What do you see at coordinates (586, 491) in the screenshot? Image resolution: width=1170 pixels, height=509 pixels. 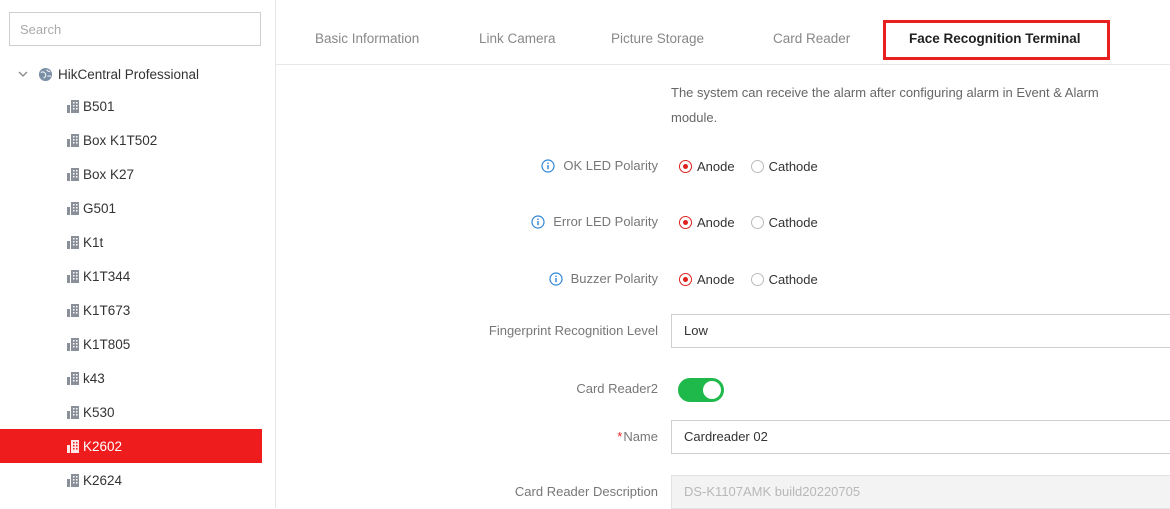 I see `card-reader-description-label: Card Reader Description` at bounding box center [586, 491].